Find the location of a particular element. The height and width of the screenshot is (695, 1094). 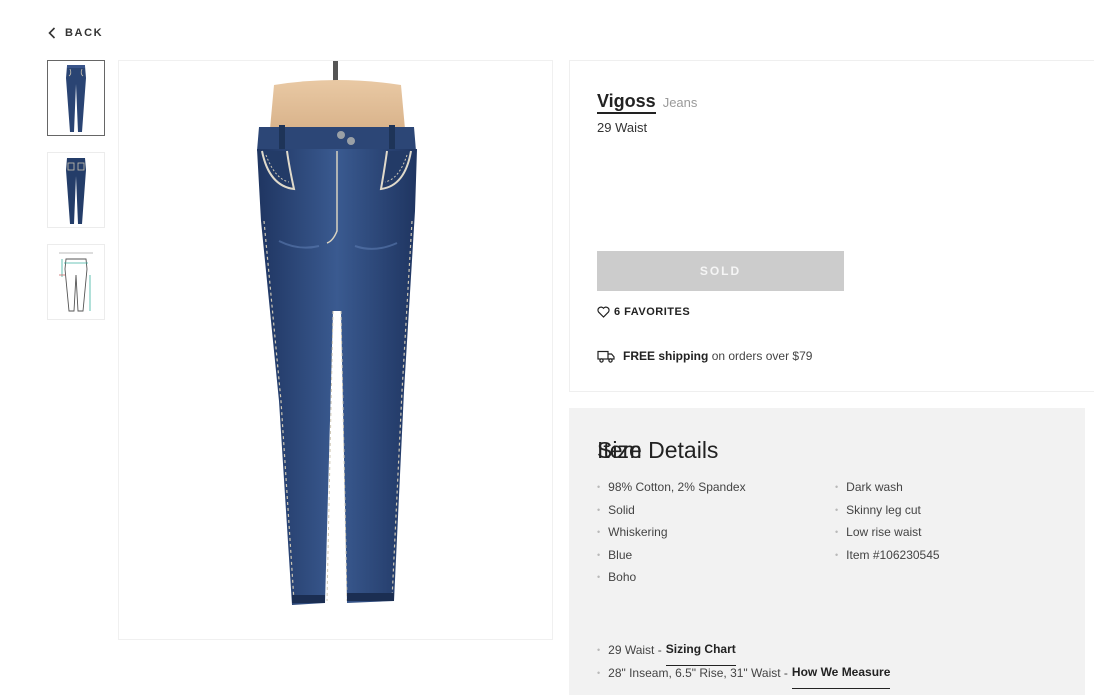

heart-icon is located at coordinates (603, 312).